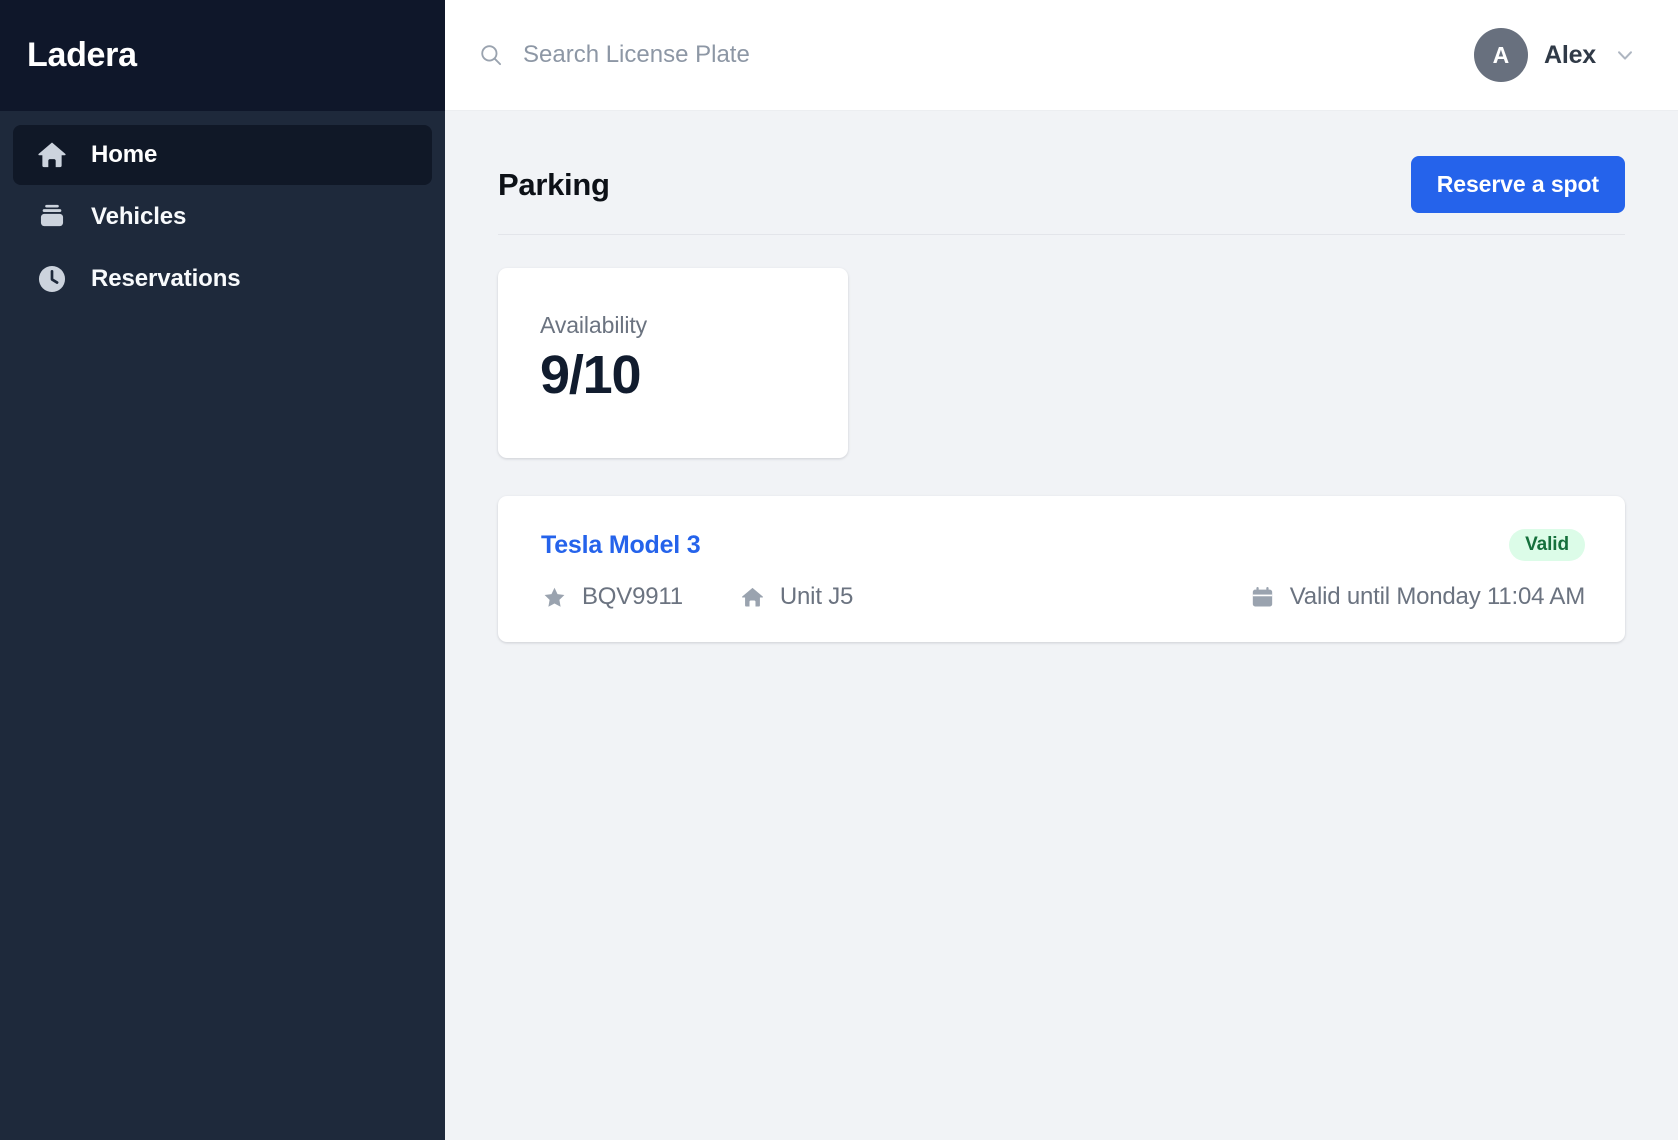 This screenshot has height=1140, width=1678. Describe the element at coordinates (816, 596) in the screenshot. I see `unit-value: Unit J5` at that location.